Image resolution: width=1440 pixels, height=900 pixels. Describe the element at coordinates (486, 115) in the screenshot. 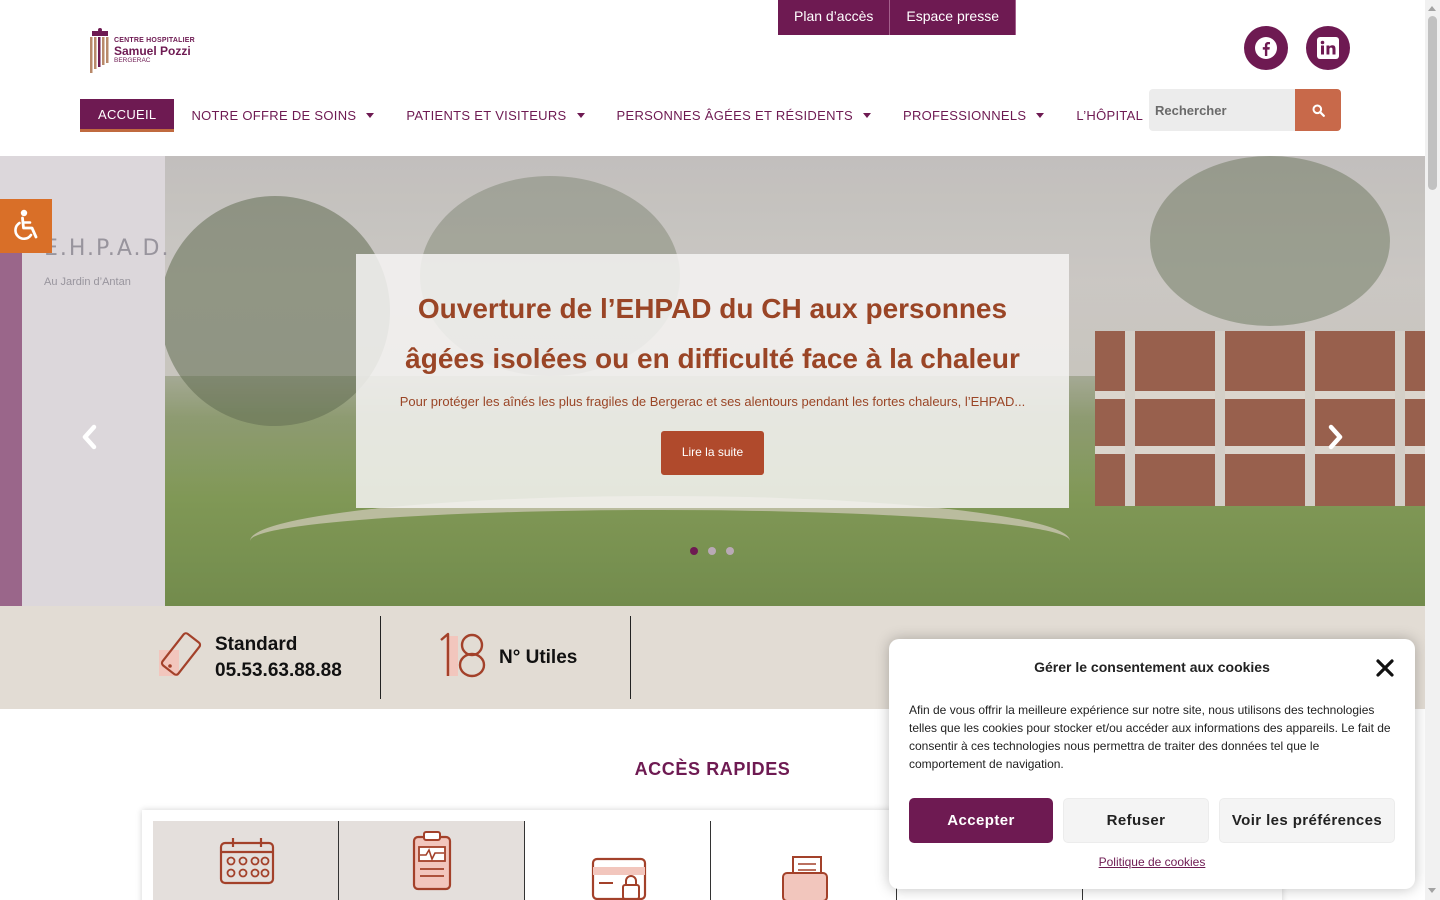

I see `nav-label: PATIENTS ET VISITEURS` at that location.